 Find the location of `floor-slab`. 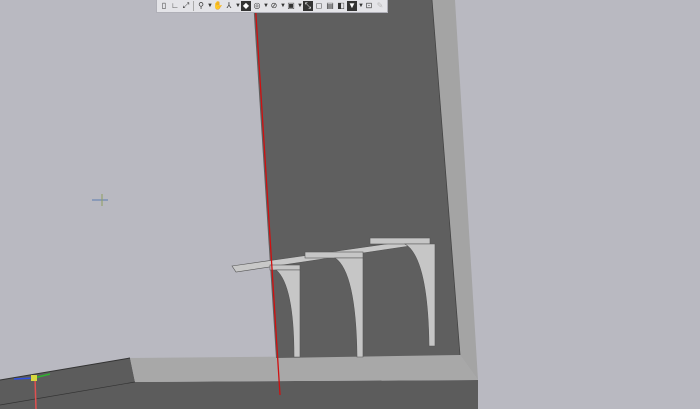

floor-slab is located at coordinates (239, 382).